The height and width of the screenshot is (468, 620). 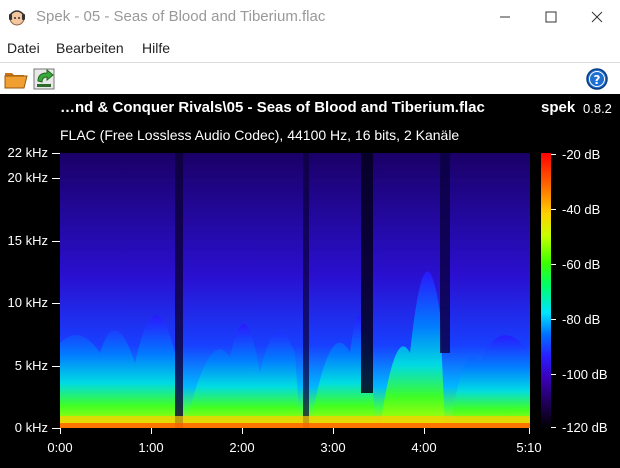 I want to click on time-label: 4:00, so click(x=424, y=447).